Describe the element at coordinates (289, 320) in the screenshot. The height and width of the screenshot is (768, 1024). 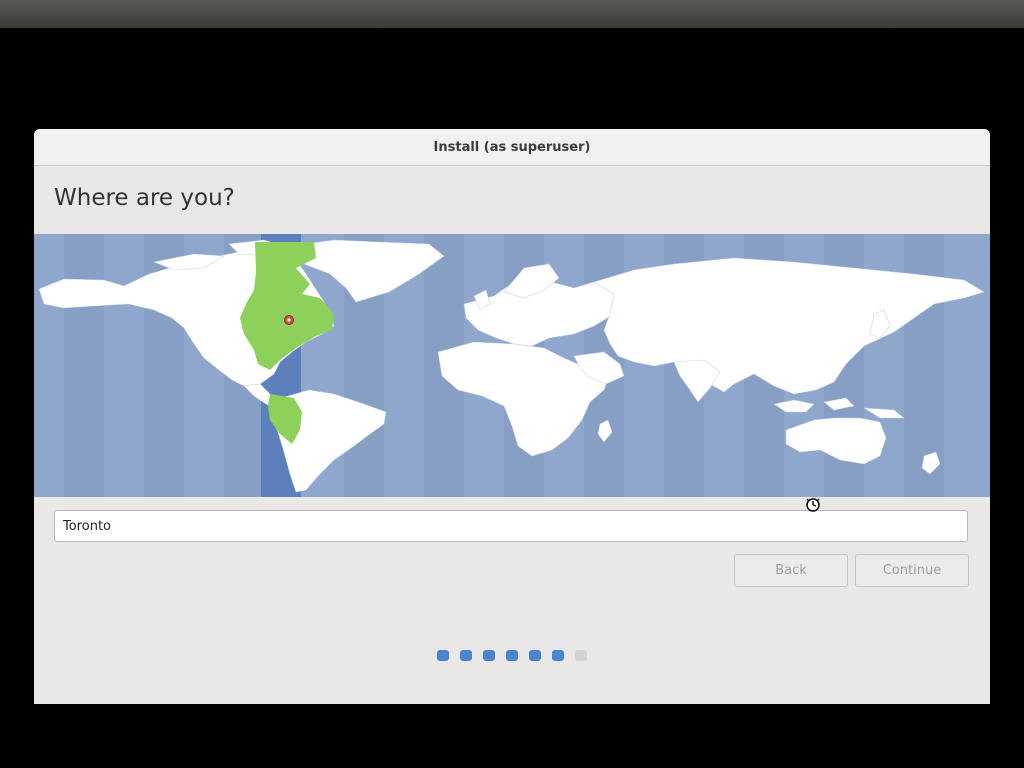
I see `location-marker` at that location.